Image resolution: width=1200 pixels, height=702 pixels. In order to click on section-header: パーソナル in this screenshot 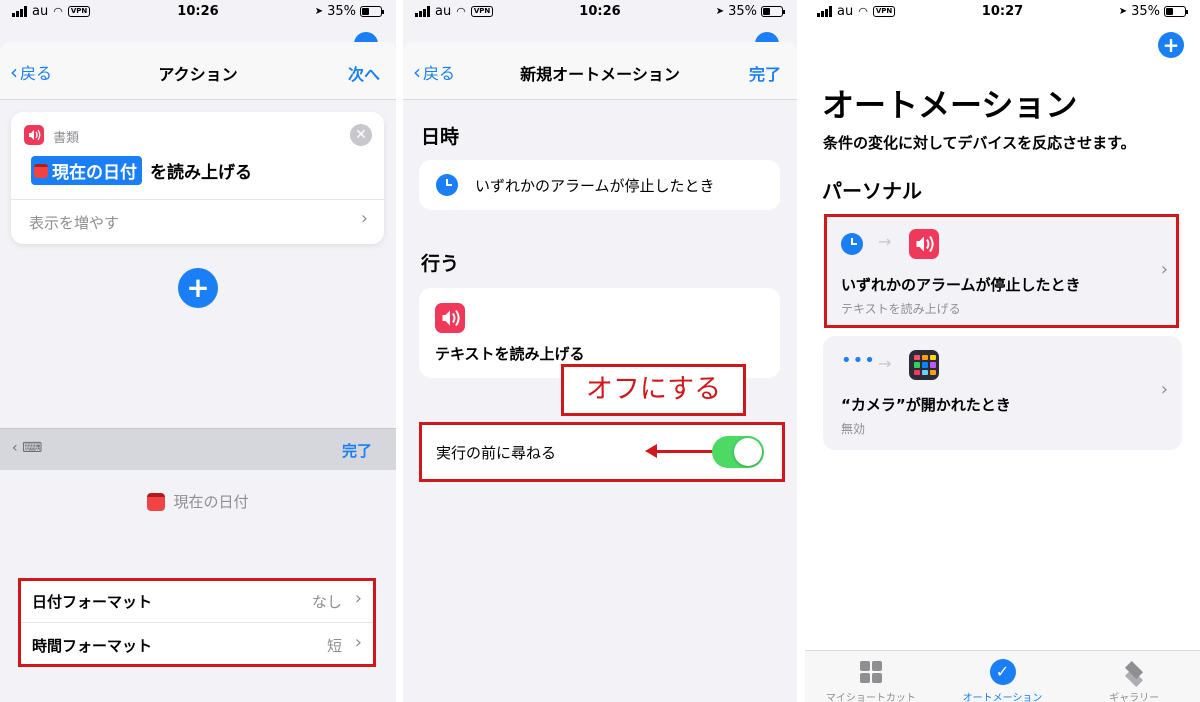, I will do `click(872, 191)`.